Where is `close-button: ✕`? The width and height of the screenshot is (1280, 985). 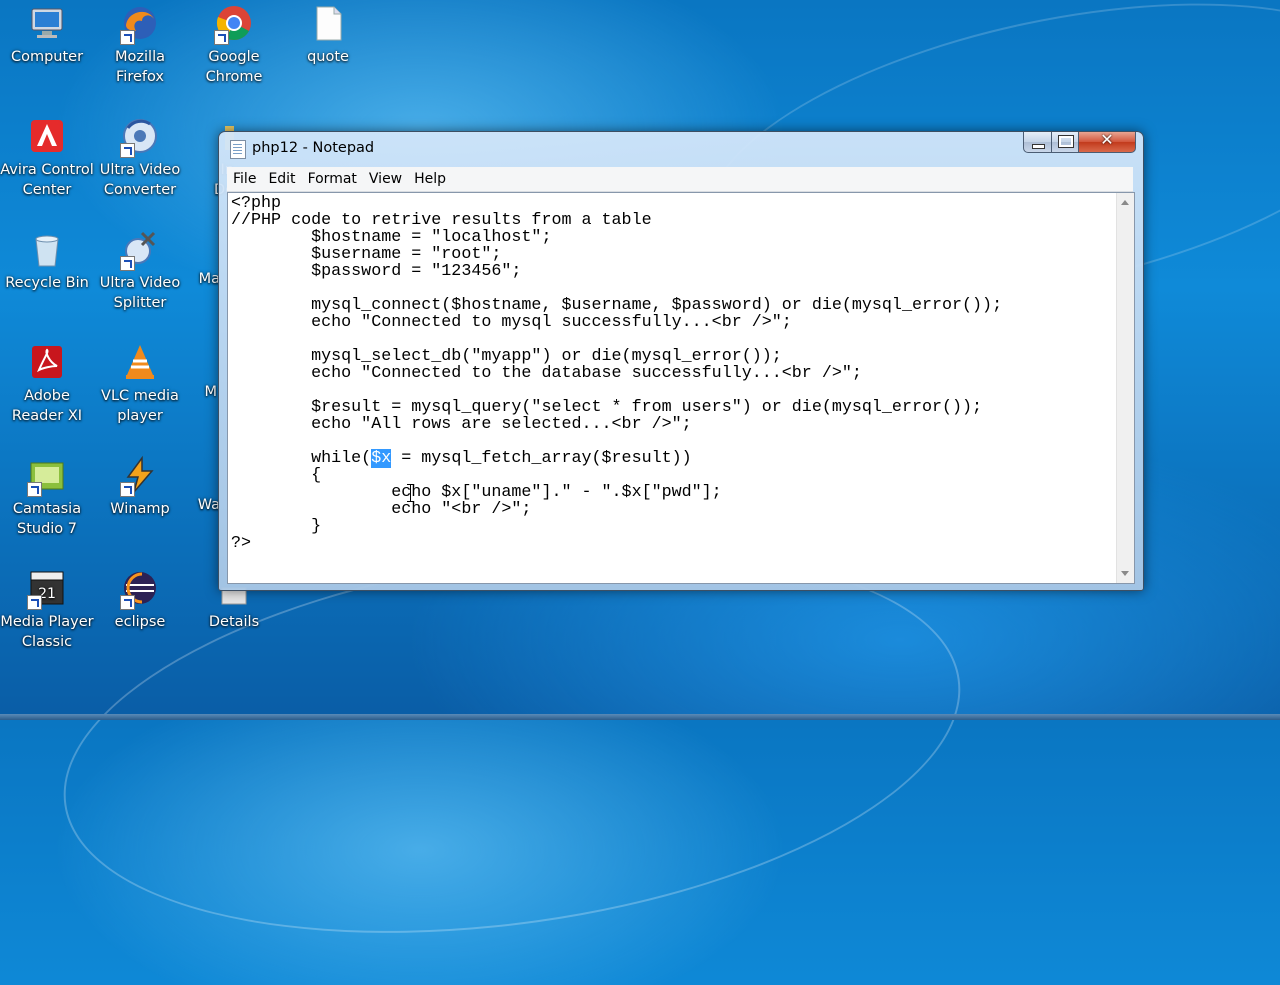 close-button: ✕ is located at coordinates (1107, 141).